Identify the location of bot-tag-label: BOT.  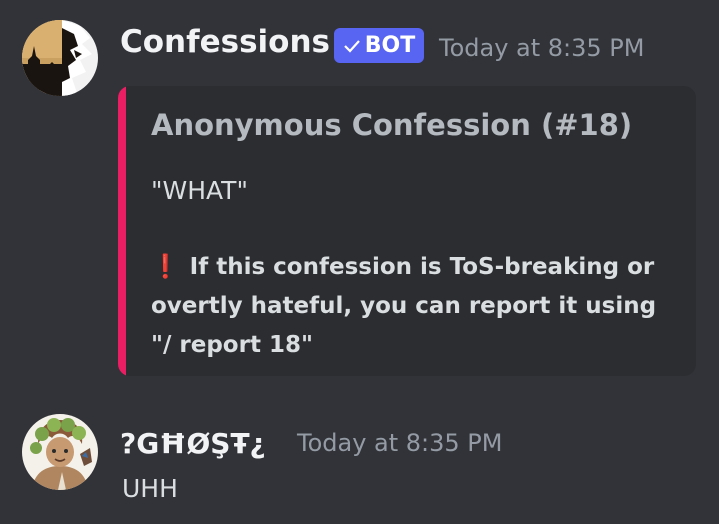
(390, 45).